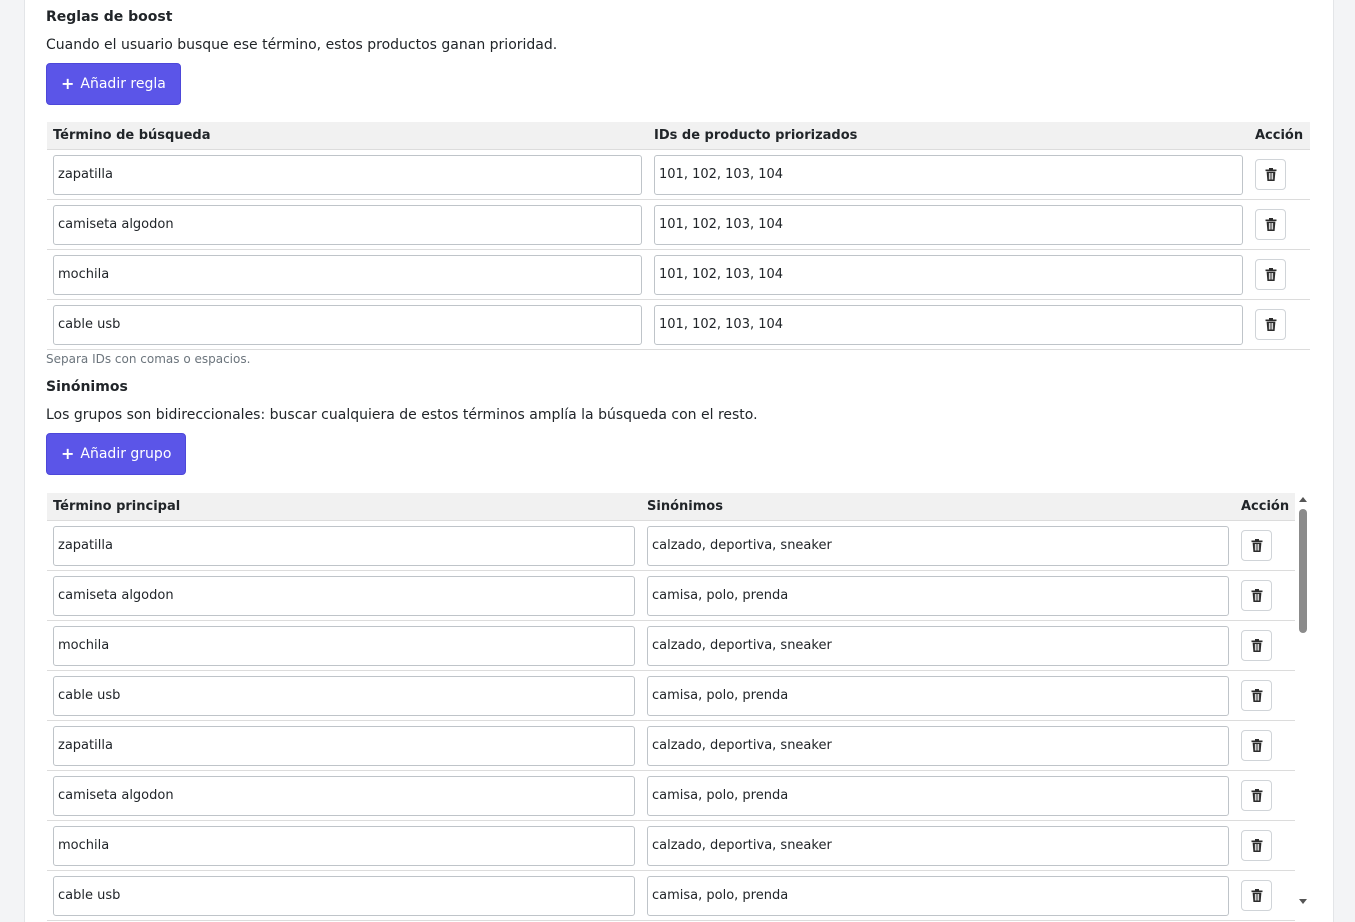 This screenshot has height=922, width=1355. What do you see at coordinates (948, 136) in the screenshot?
I see `column-header-ids: IDs de producto priorizados` at bounding box center [948, 136].